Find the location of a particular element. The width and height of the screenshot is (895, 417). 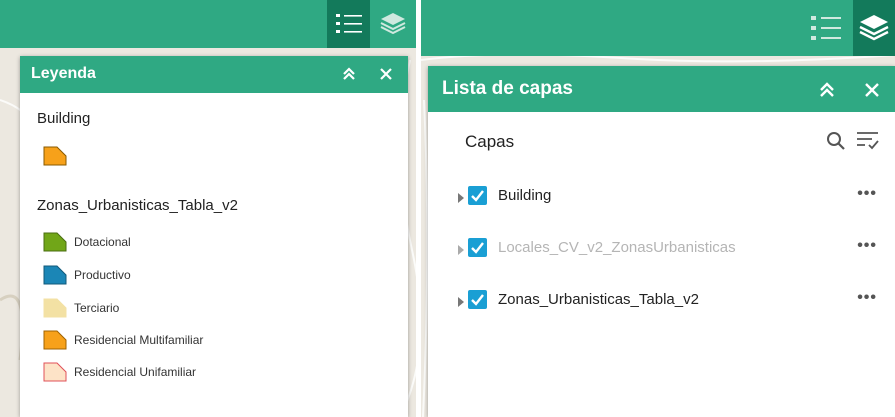

legend-panel-header: Leyenda is located at coordinates (214, 74).